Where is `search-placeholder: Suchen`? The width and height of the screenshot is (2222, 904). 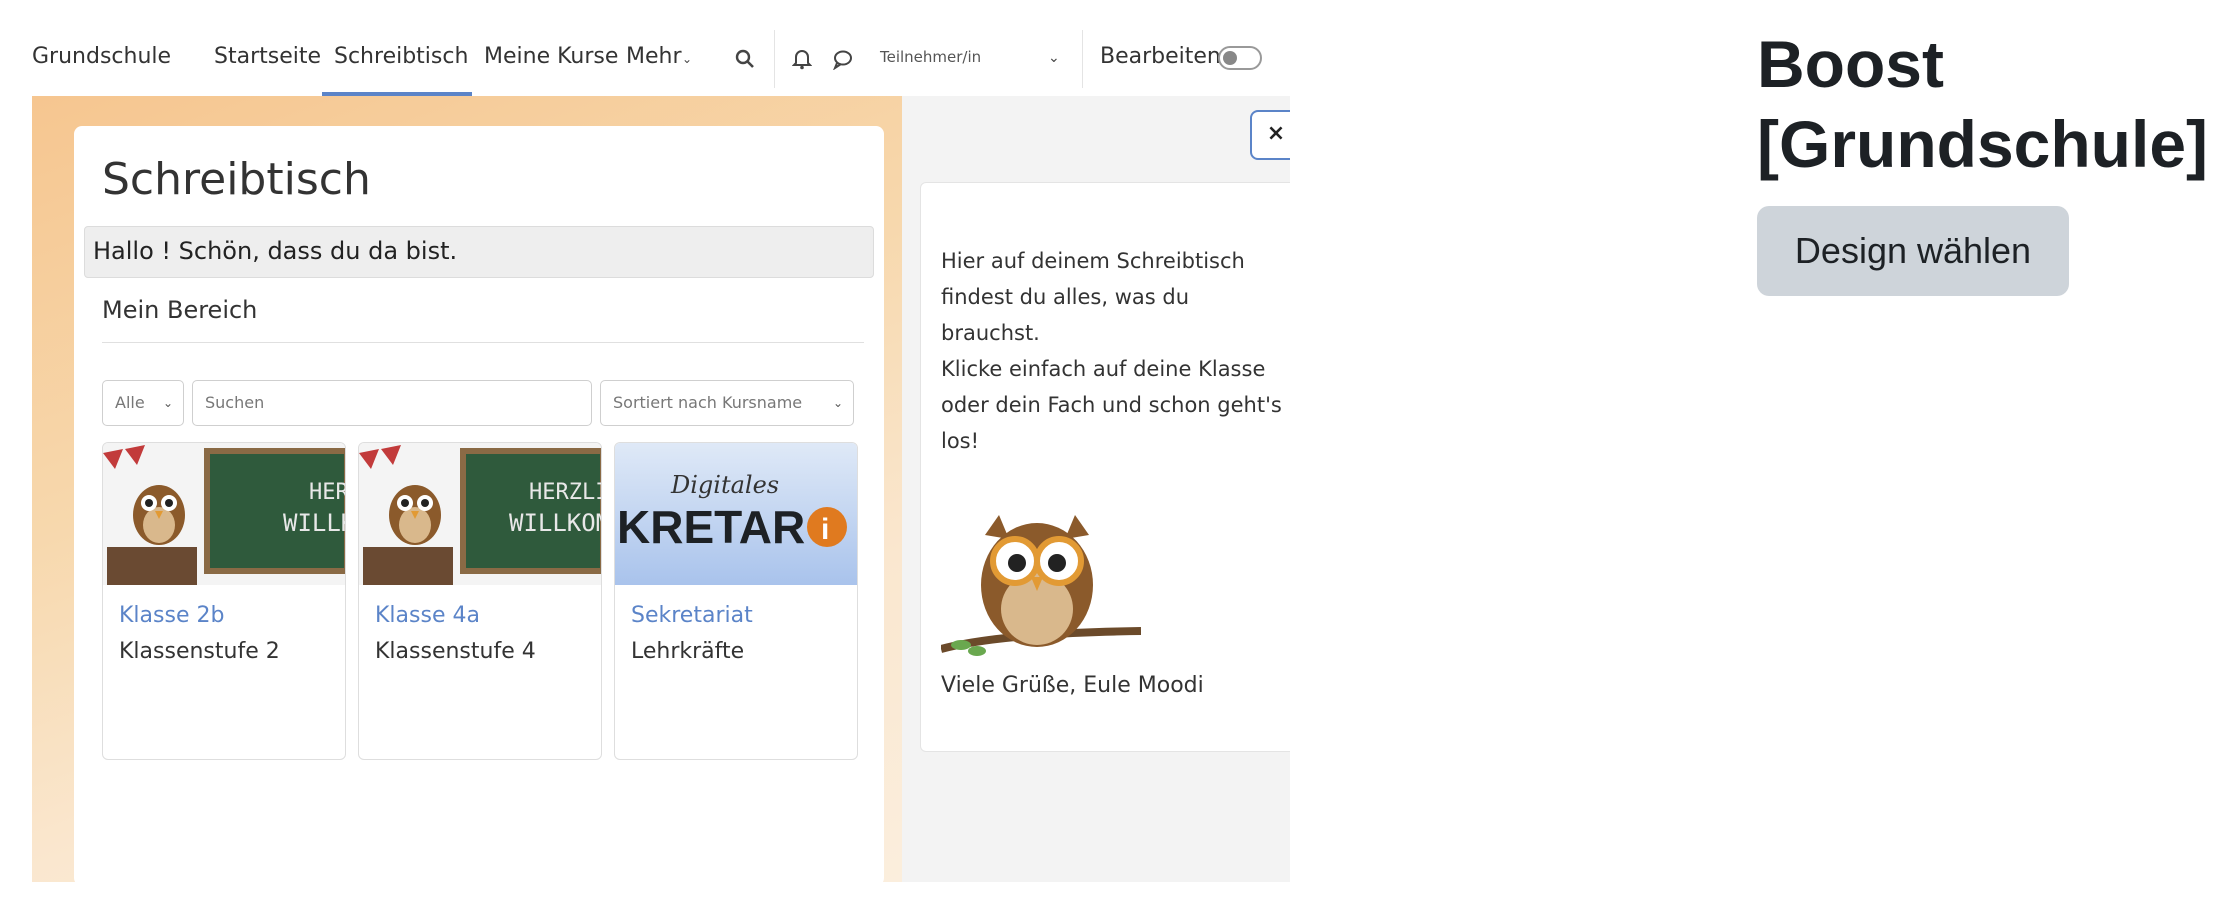 search-placeholder: Suchen is located at coordinates (235, 402).